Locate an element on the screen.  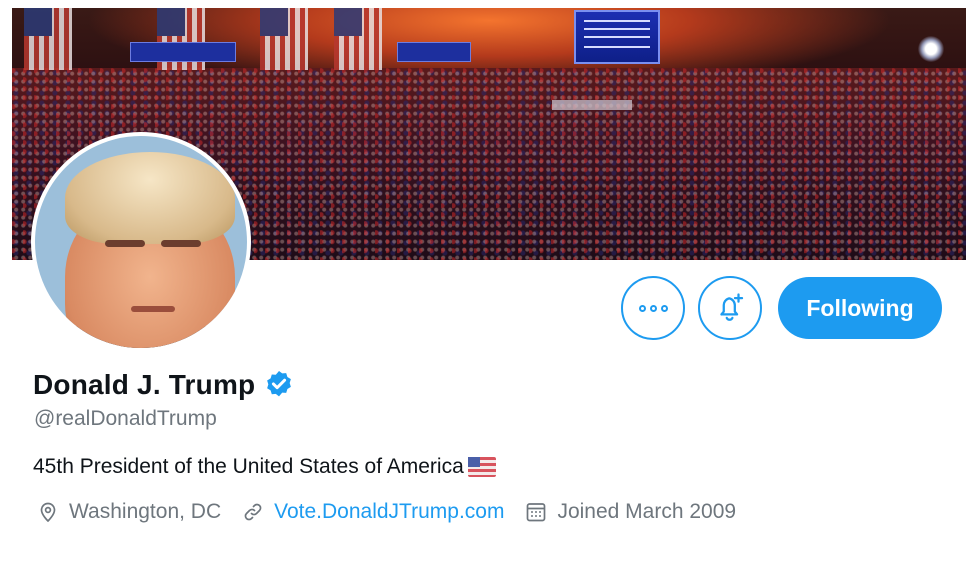
link-icon is located at coordinates (253, 512).